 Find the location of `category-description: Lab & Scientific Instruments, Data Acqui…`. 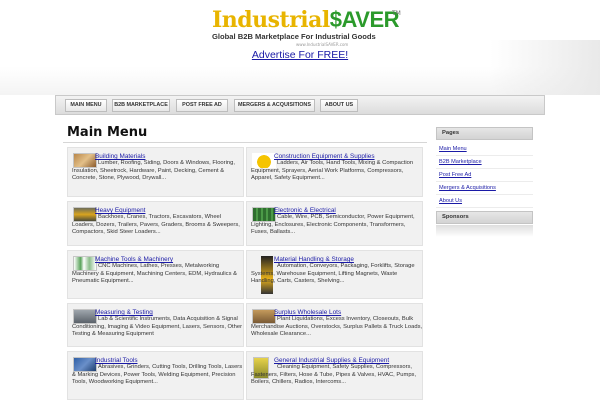

category-description: Lab & Scientific Instruments, Data Acqui… is located at coordinates (157, 327).